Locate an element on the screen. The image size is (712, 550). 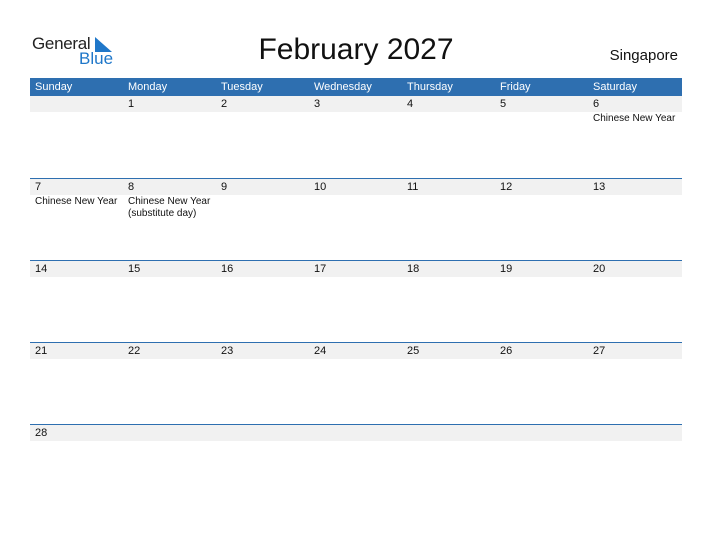
day-number: 22 is located at coordinates (134, 351).